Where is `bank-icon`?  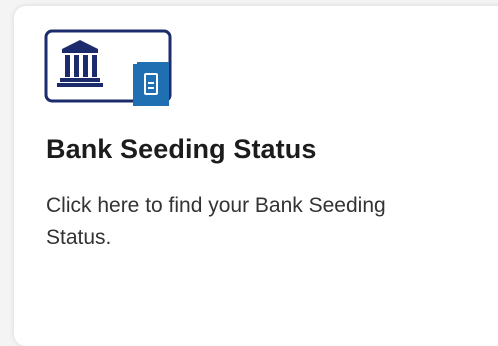
bank-icon is located at coordinates (109, 68).